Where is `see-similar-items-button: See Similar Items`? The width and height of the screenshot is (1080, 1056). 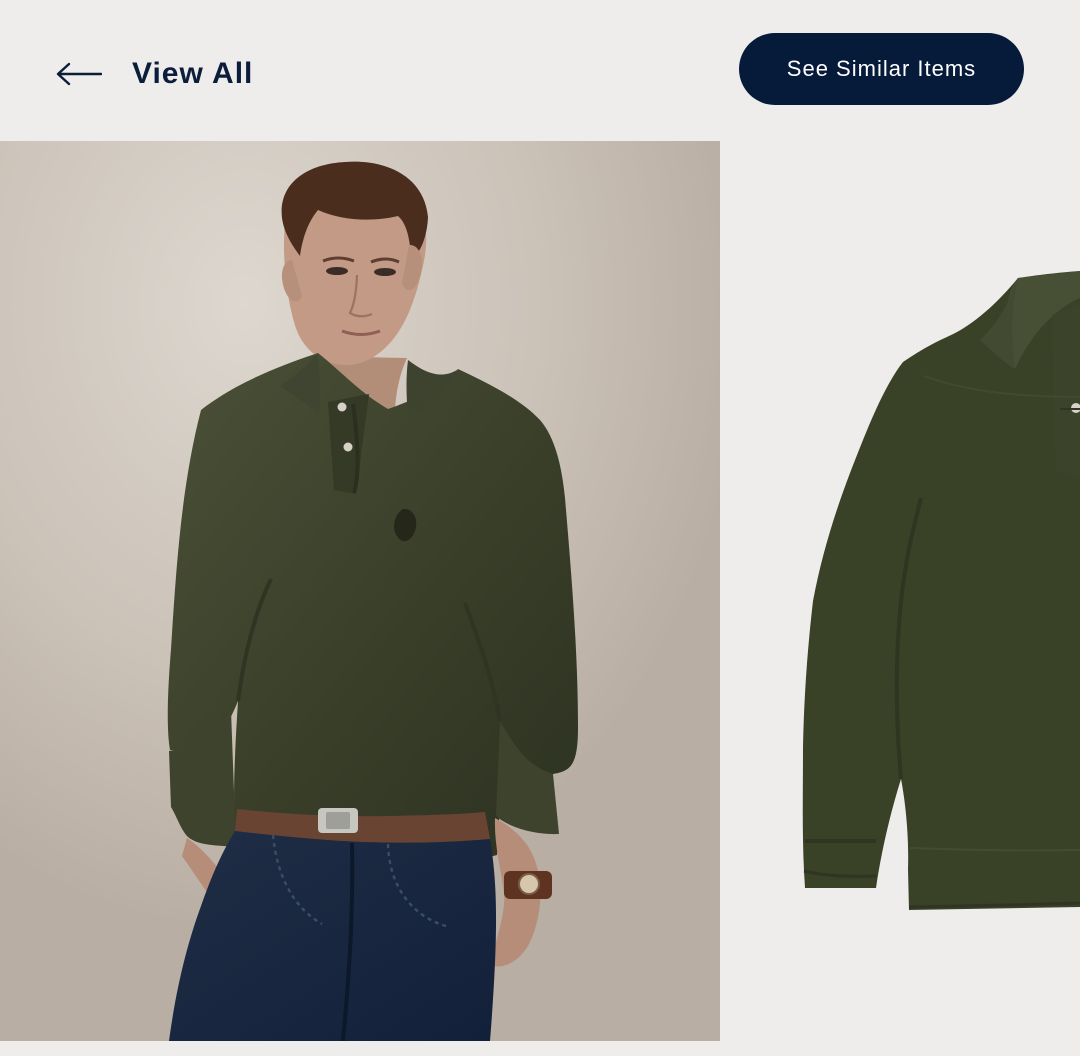 see-similar-items-button: See Similar Items is located at coordinates (881, 69).